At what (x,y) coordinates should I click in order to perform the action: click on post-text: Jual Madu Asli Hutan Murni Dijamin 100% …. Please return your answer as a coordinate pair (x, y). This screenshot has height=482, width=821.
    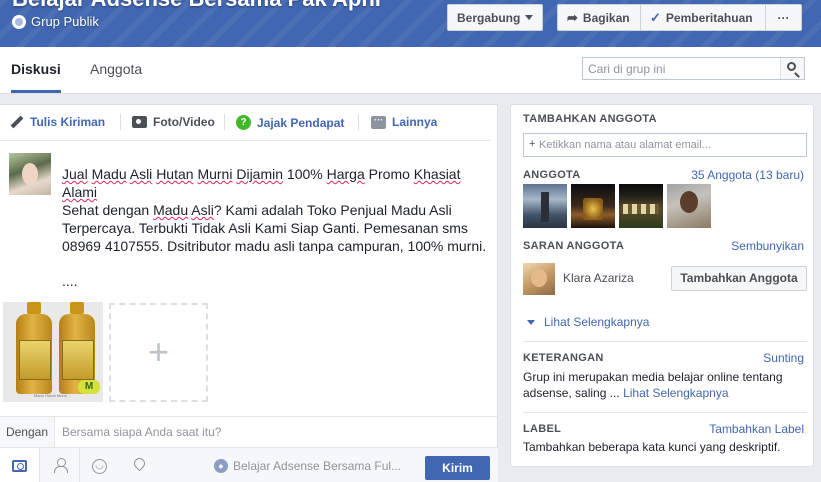
    Looking at the image, I should click on (274, 210).